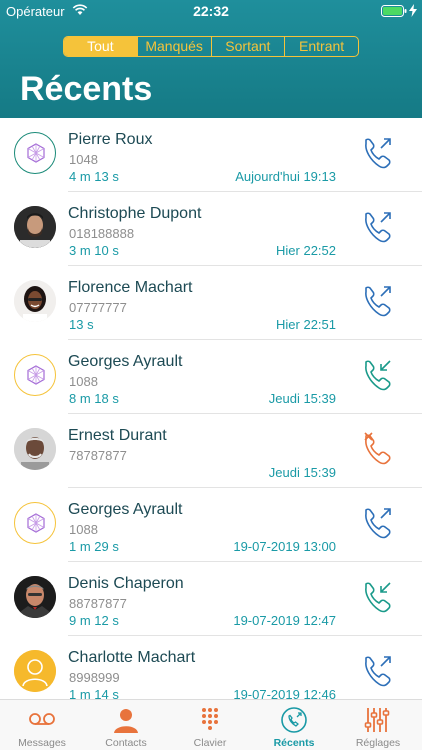 The height and width of the screenshot is (750, 422). Describe the element at coordinates (413, 10) in the screenshot. I see `charging-icon` at that location.